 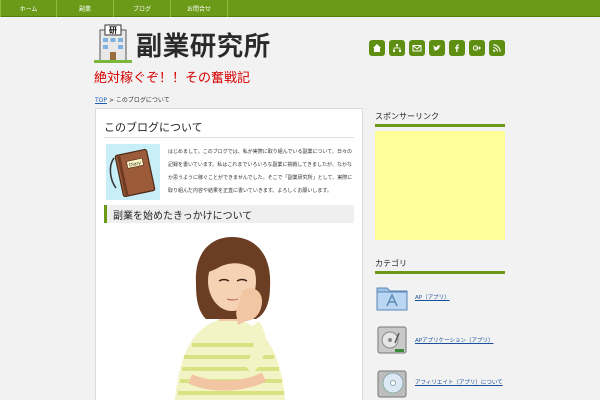 What do you see at coordinates (199, 8) in the screenshot?
I see `nav-item-contact: お問合せ` at bounding box center [199, 8].